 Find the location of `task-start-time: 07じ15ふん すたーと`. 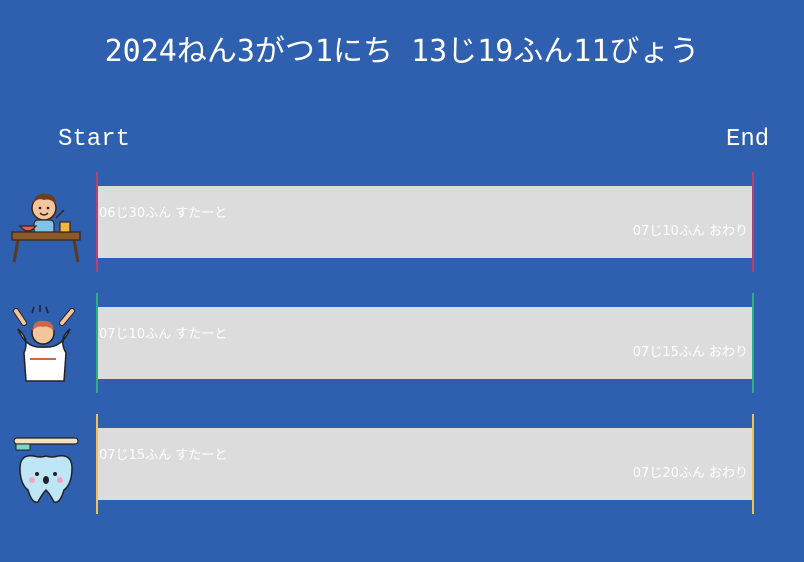

task-start-time: 07じ15ふん すたーと is located at coordinates (163, 455).